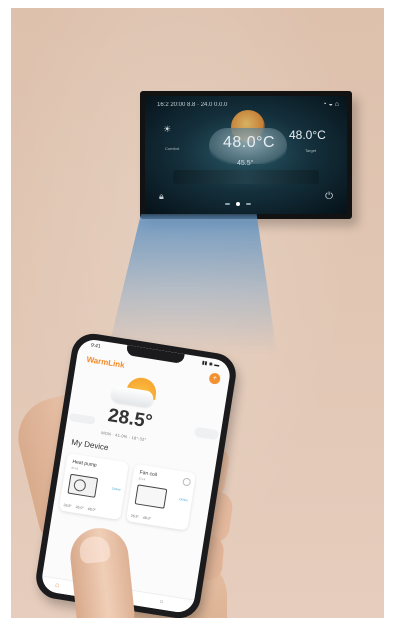 Image resolution: width=395 pixels, height=626 pixels. I want to click on add-icon: +, so click(214, 378).